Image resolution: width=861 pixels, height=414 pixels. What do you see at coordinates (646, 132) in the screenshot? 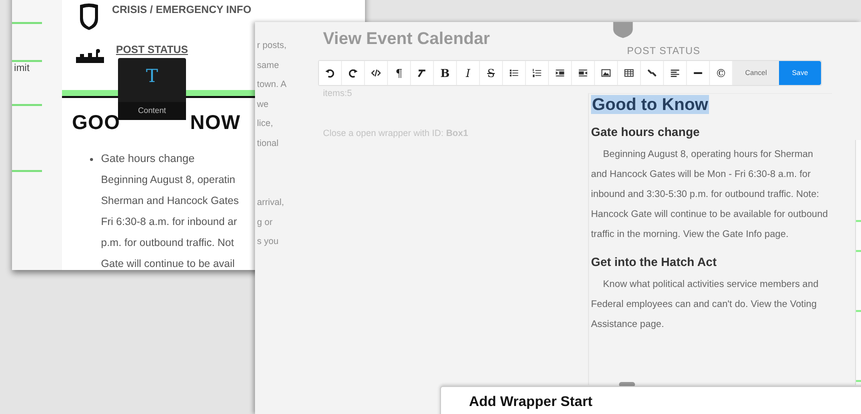
I see `section-title: Gate hours change` at bounding box center [646, 132].